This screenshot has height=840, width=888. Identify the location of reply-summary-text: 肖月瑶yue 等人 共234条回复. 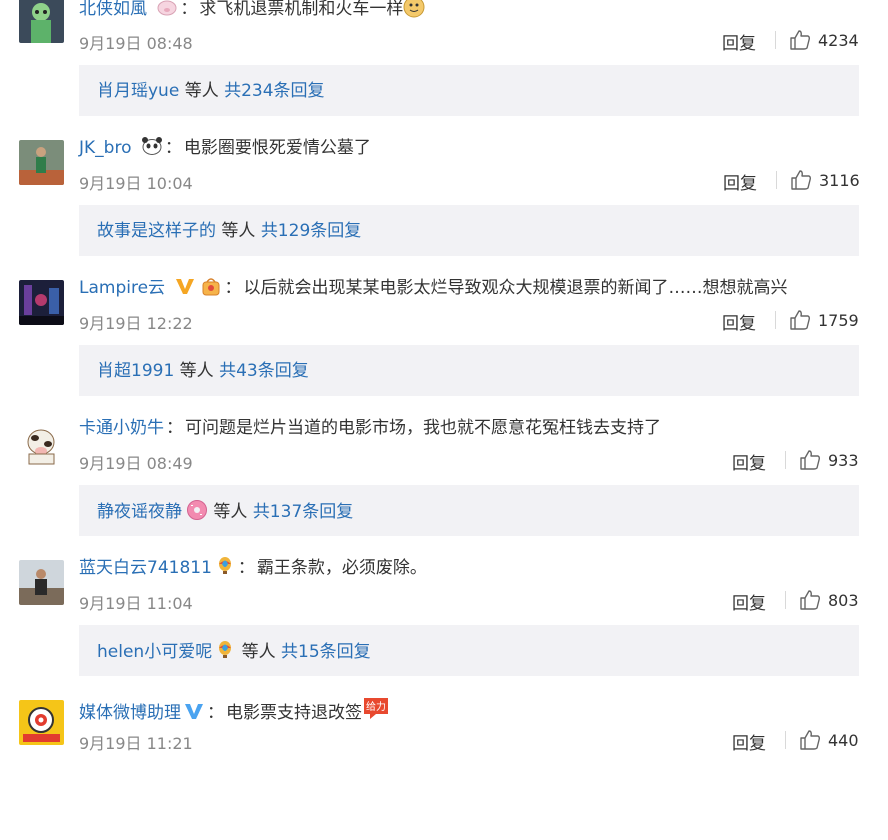
(211, 91).